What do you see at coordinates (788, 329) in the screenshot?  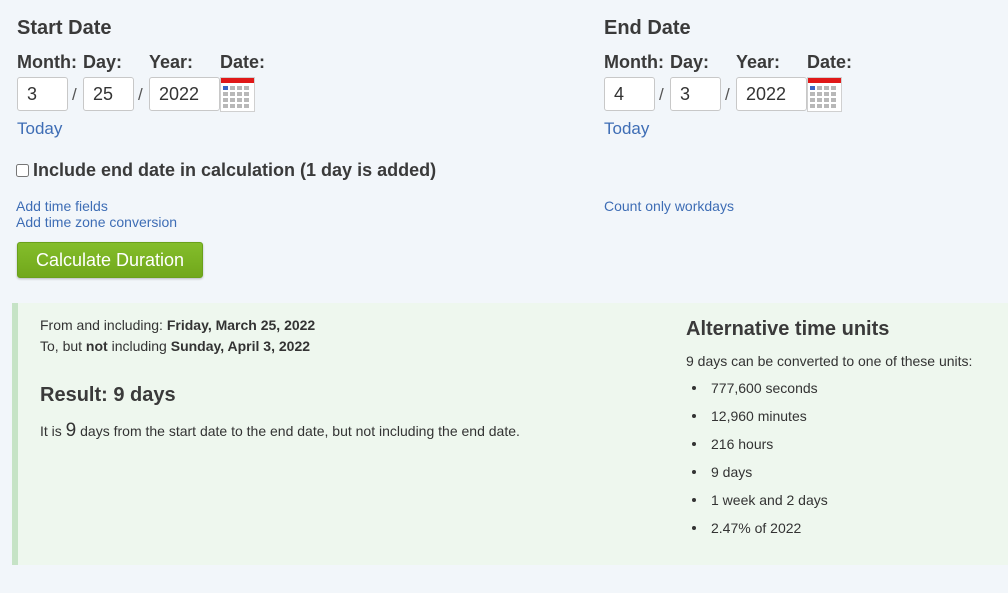 I see `alternative-units-title: Alternative time units` at bounding box center [788, 329].